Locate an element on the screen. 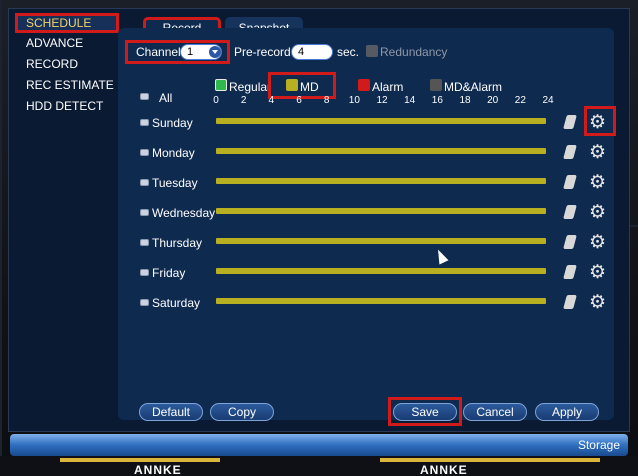 The image size is (638, 476). day-label-friday: Friday is located at coordinates (169, 273).